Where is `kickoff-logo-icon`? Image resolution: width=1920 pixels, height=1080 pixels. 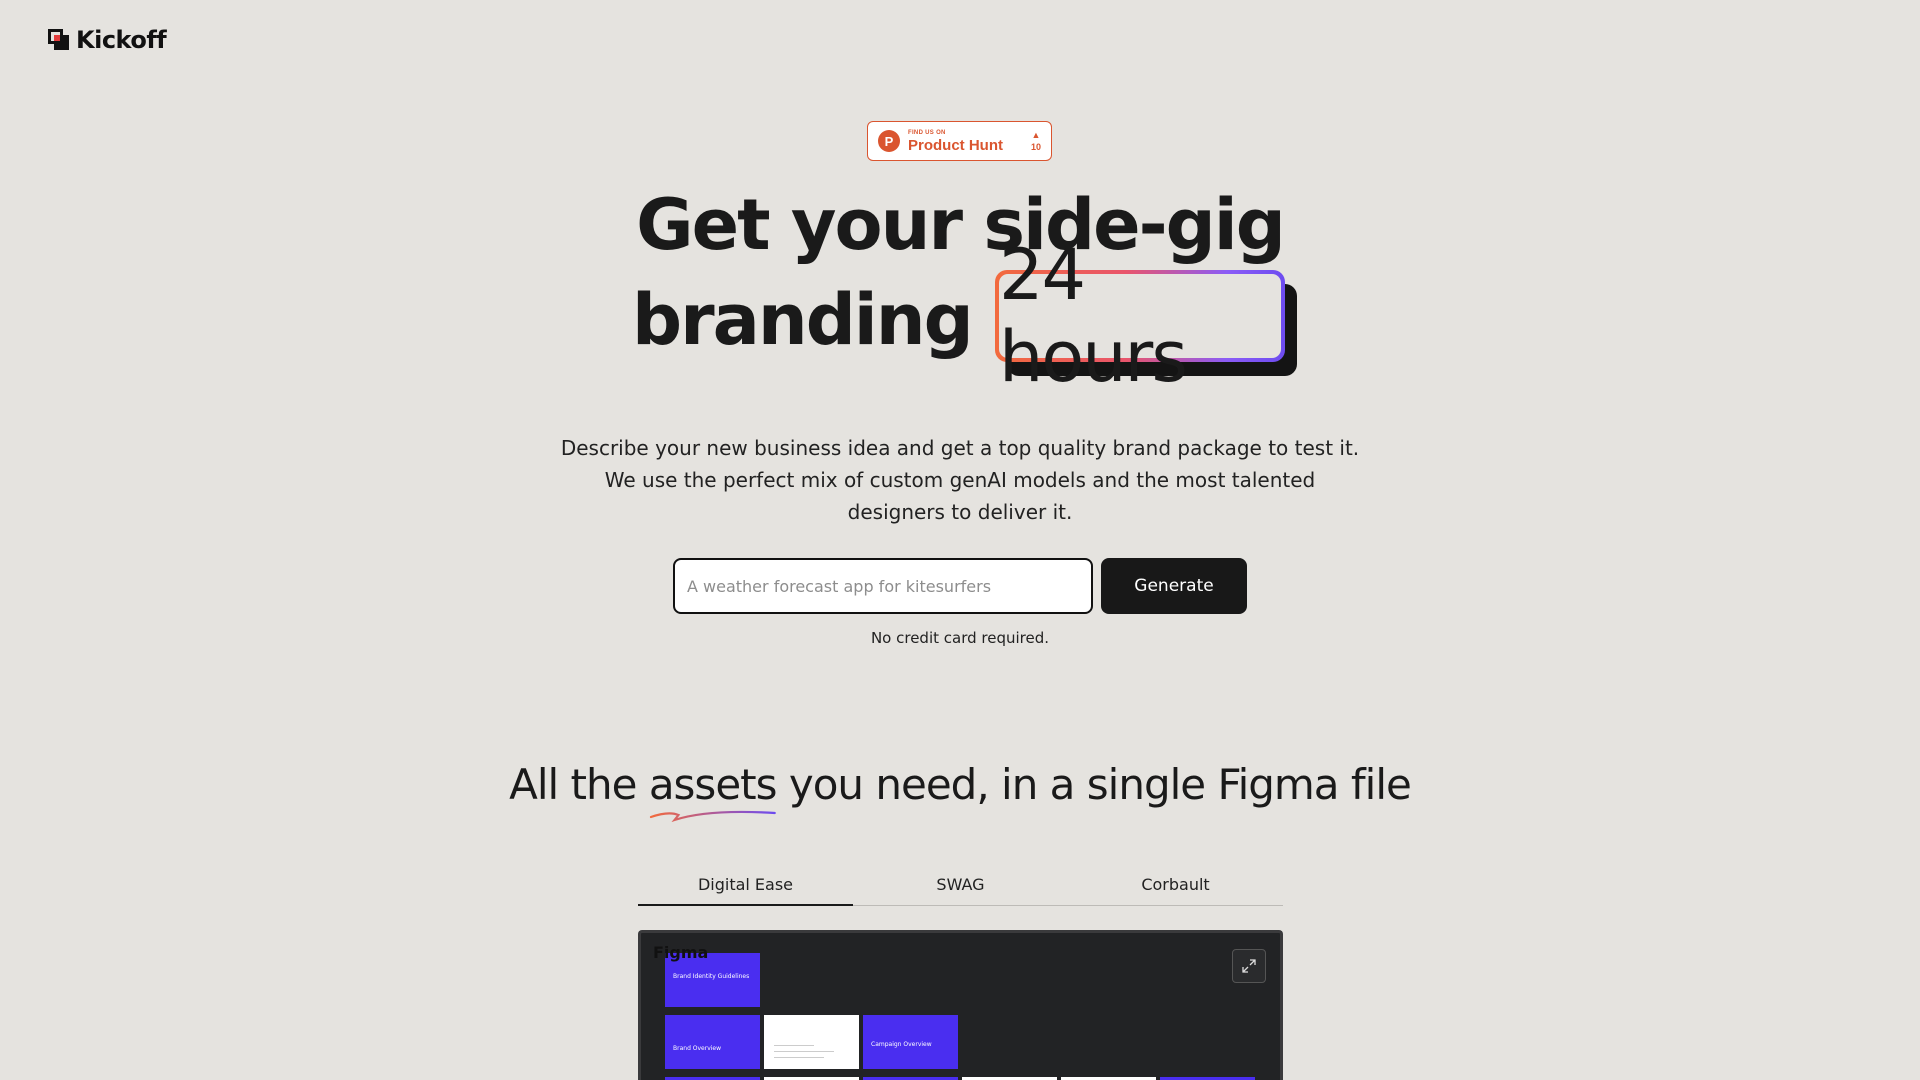
kickoff-logo-icon is located at coordinates (59, 40).